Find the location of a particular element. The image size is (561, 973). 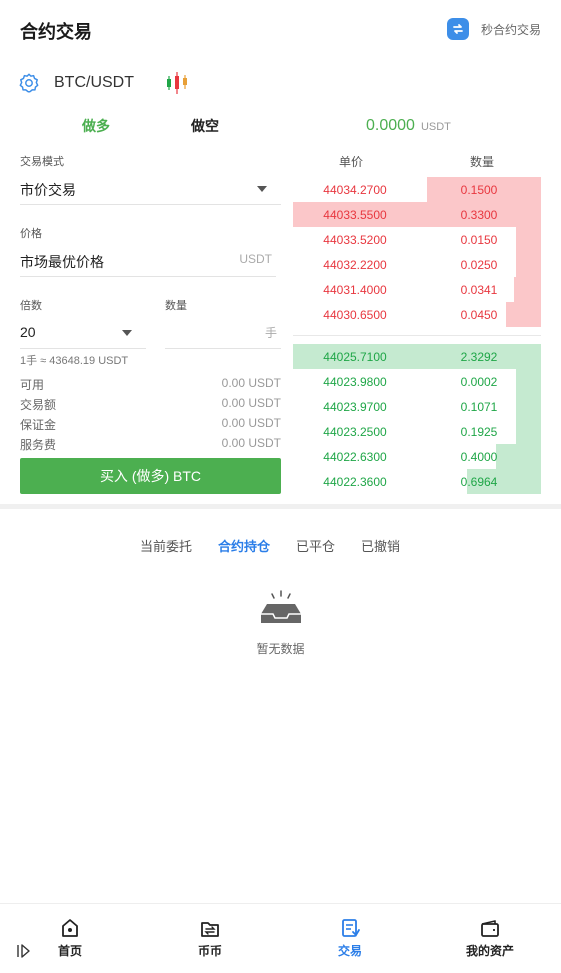

ask-qty: 0.0250 is located at coordinates (479, 265).